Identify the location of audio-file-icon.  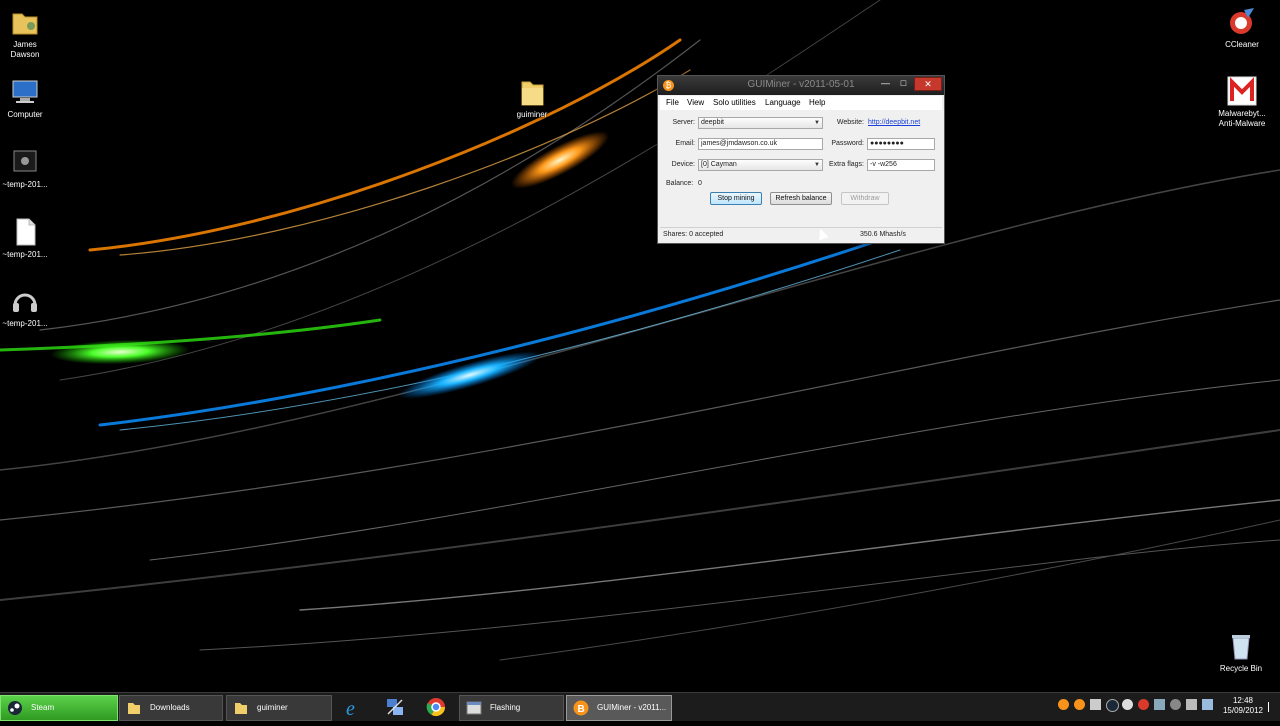
(25, 301).